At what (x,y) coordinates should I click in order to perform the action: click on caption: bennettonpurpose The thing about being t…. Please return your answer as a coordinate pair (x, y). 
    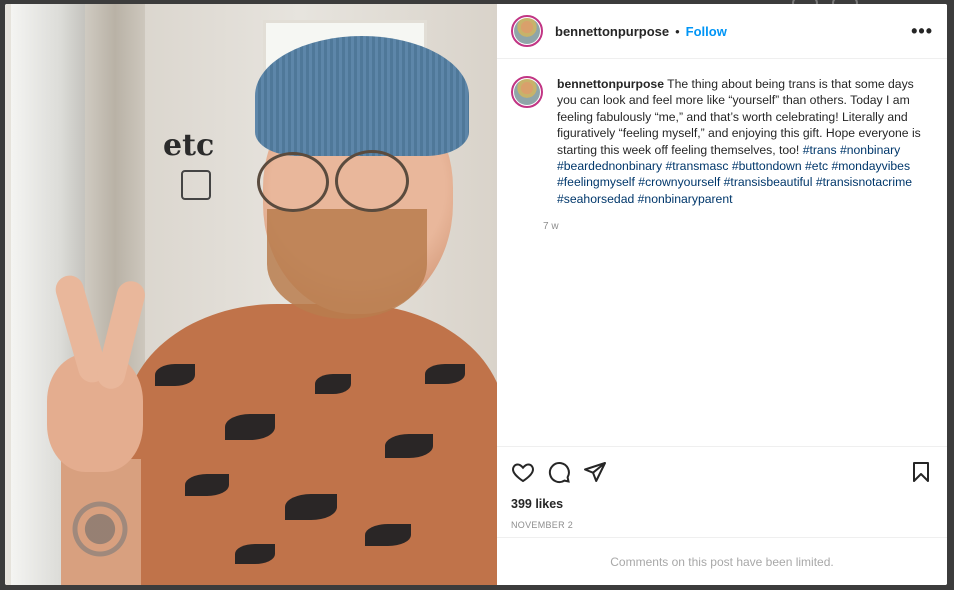
    Looking at the image, I should click on (720, 154).